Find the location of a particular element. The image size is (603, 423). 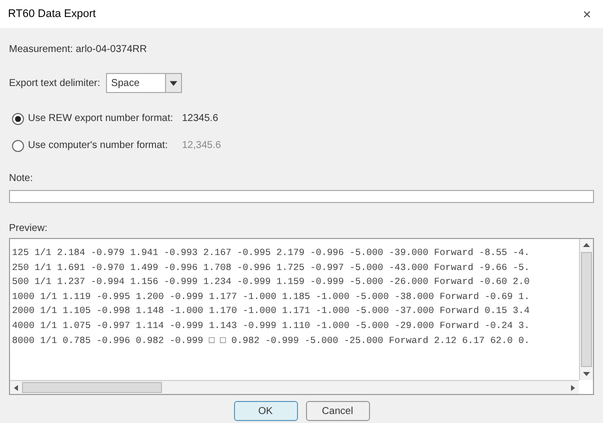

preview-line: 8000 1/1 0.785 -0.996 0.982 -0.999 □ □ 0.982 -0.999 -5.000 -25.000 Forward 2.12 6.17 62.0 0. is located at coordinates (271, 341).